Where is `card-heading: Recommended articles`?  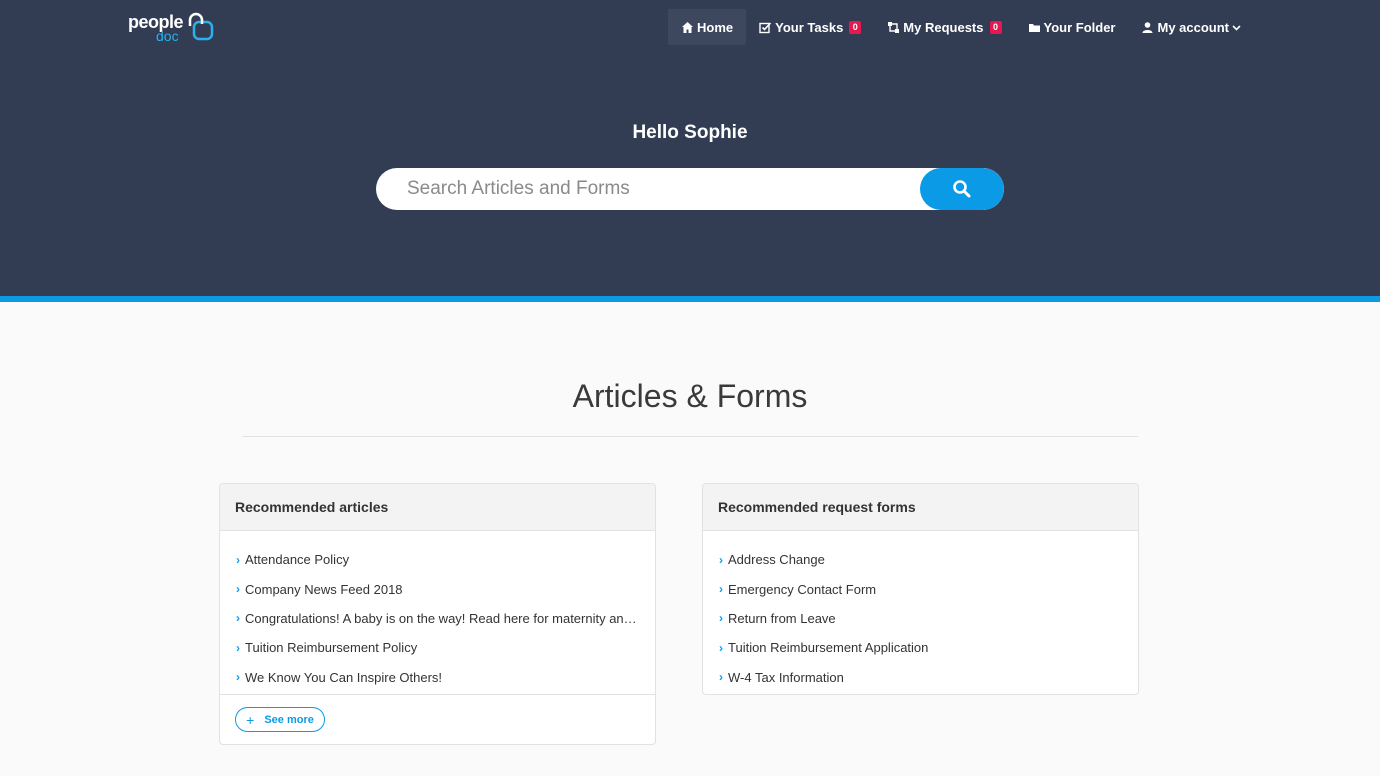
card-heading: Recommended articles is located at coordinates (437, 507).